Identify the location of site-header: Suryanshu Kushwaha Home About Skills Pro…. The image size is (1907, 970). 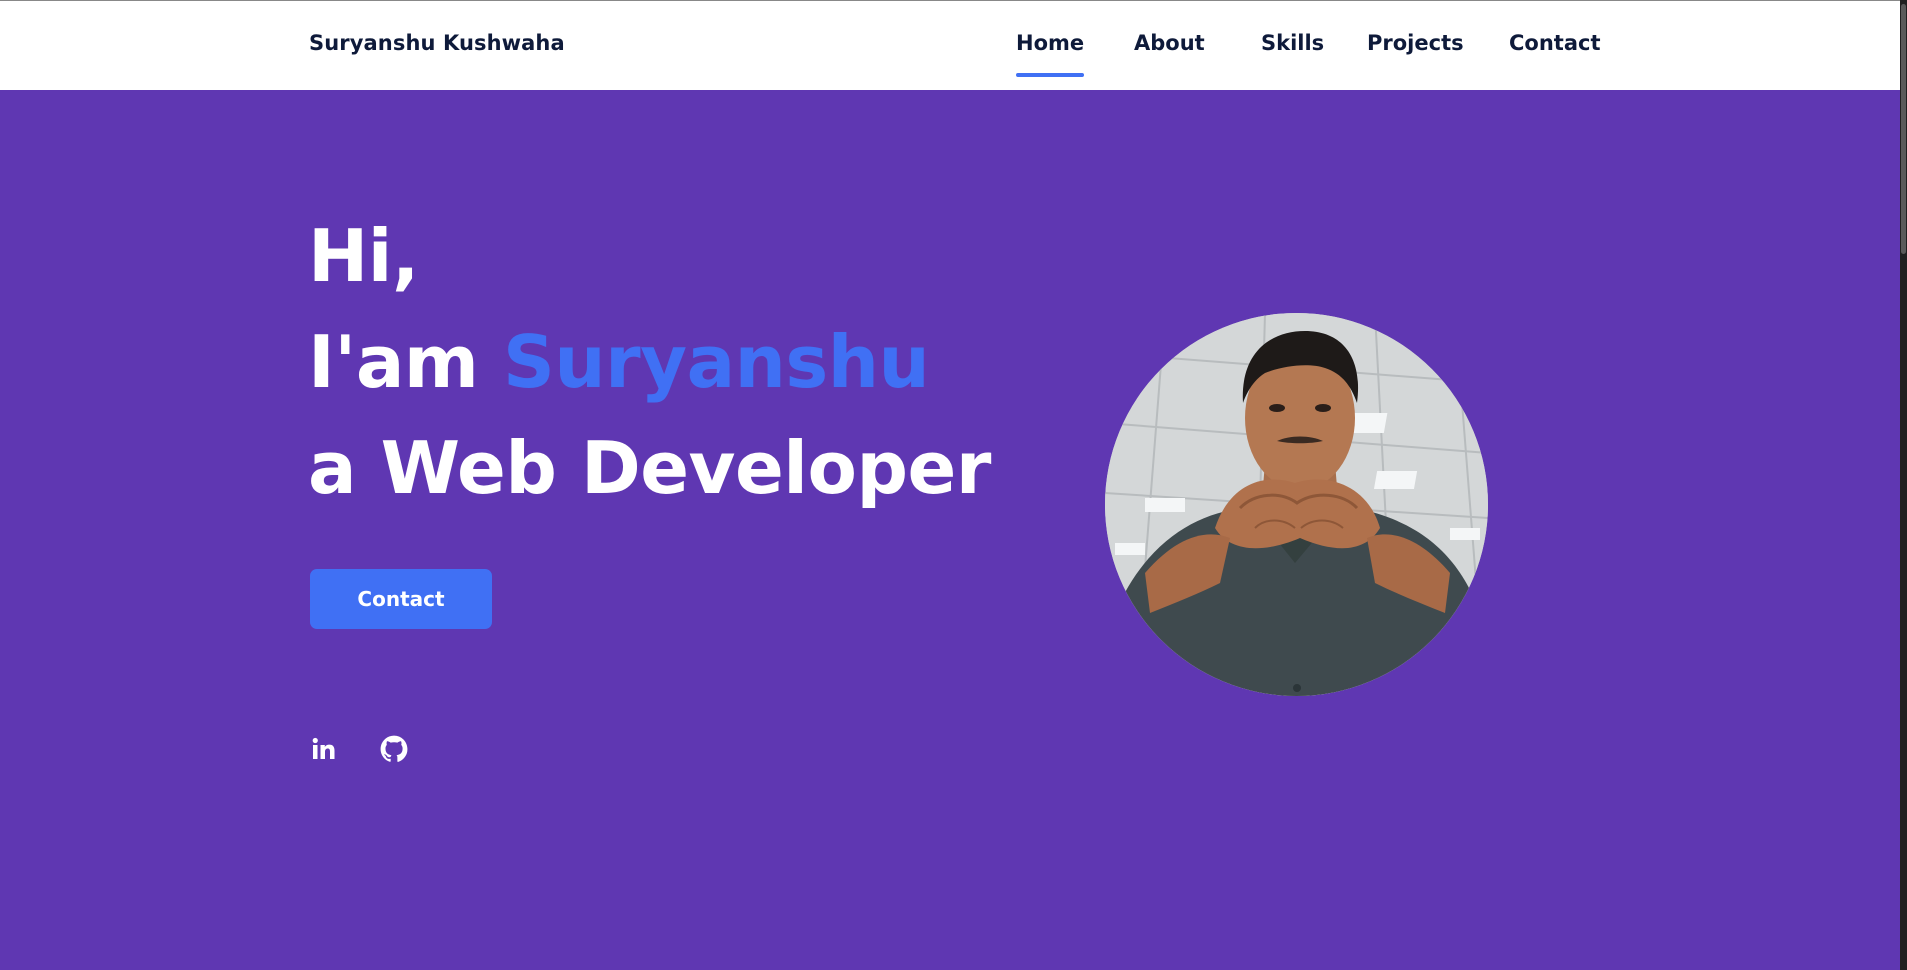
(950, 45).